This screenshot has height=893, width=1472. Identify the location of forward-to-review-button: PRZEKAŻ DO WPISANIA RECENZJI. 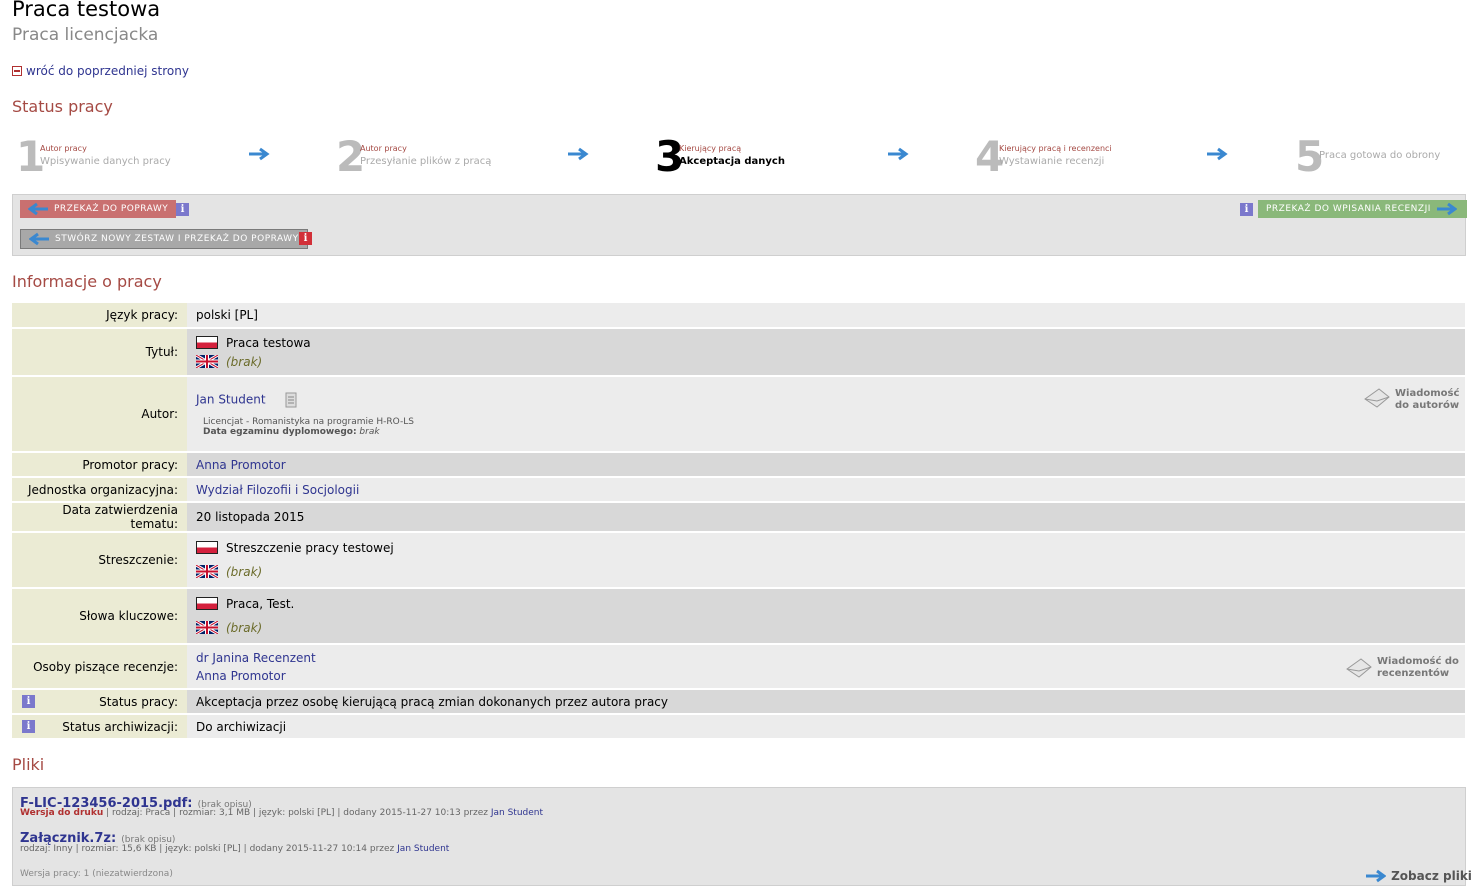
(1362, 209).